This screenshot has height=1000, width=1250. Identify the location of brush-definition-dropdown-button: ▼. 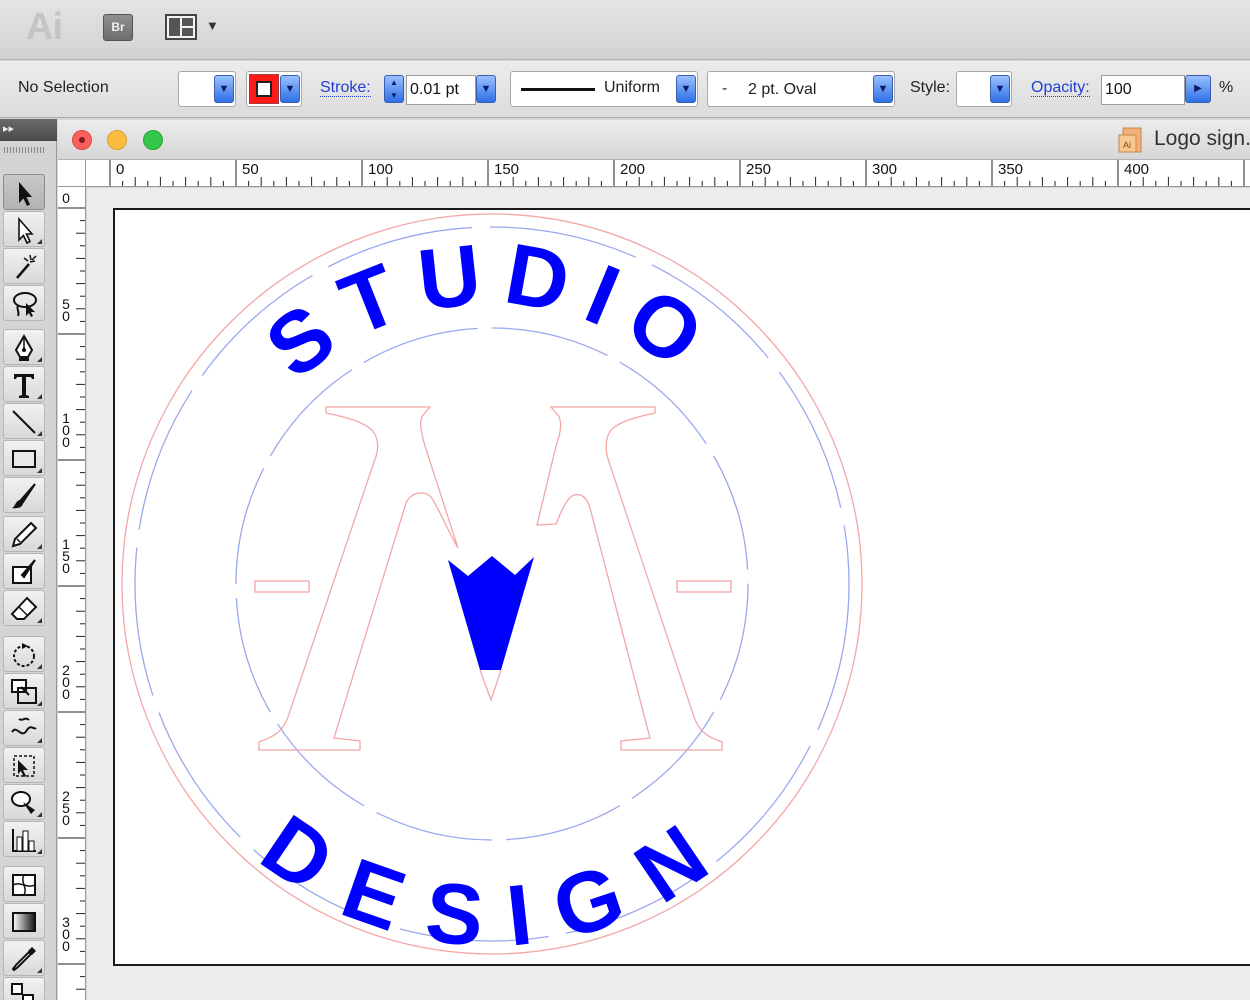
(883, 89).